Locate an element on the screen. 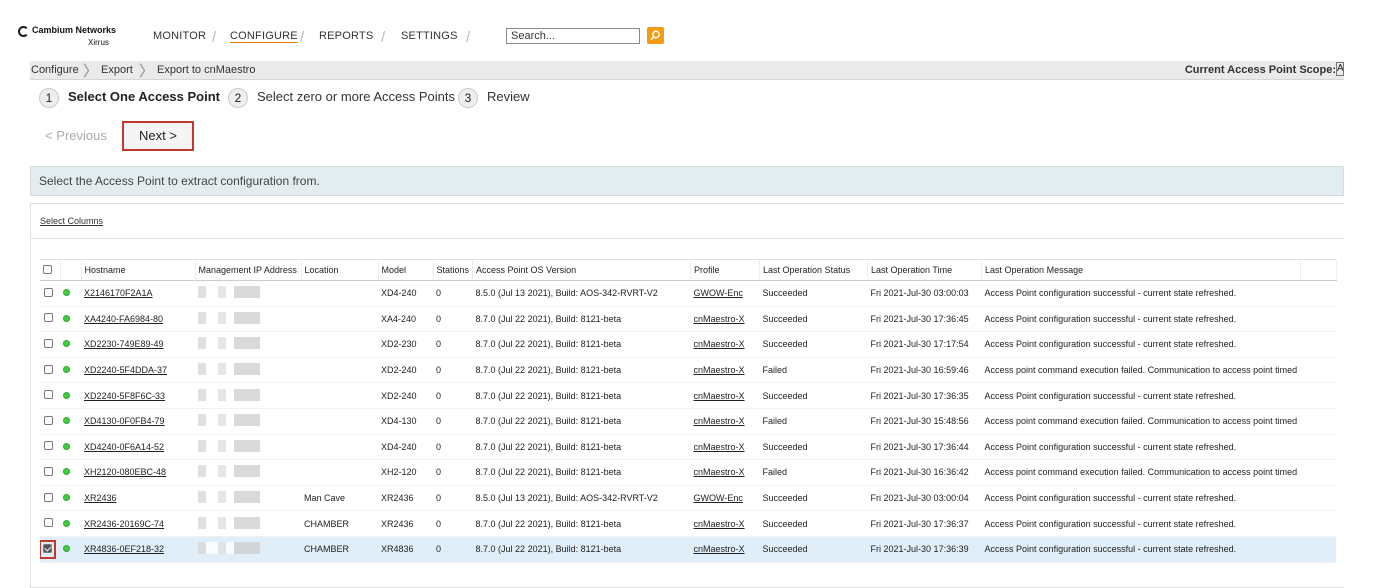 The width and height of the screenshot is (1374, 588). column-header-location: Location is located at coordinates (340, 270).